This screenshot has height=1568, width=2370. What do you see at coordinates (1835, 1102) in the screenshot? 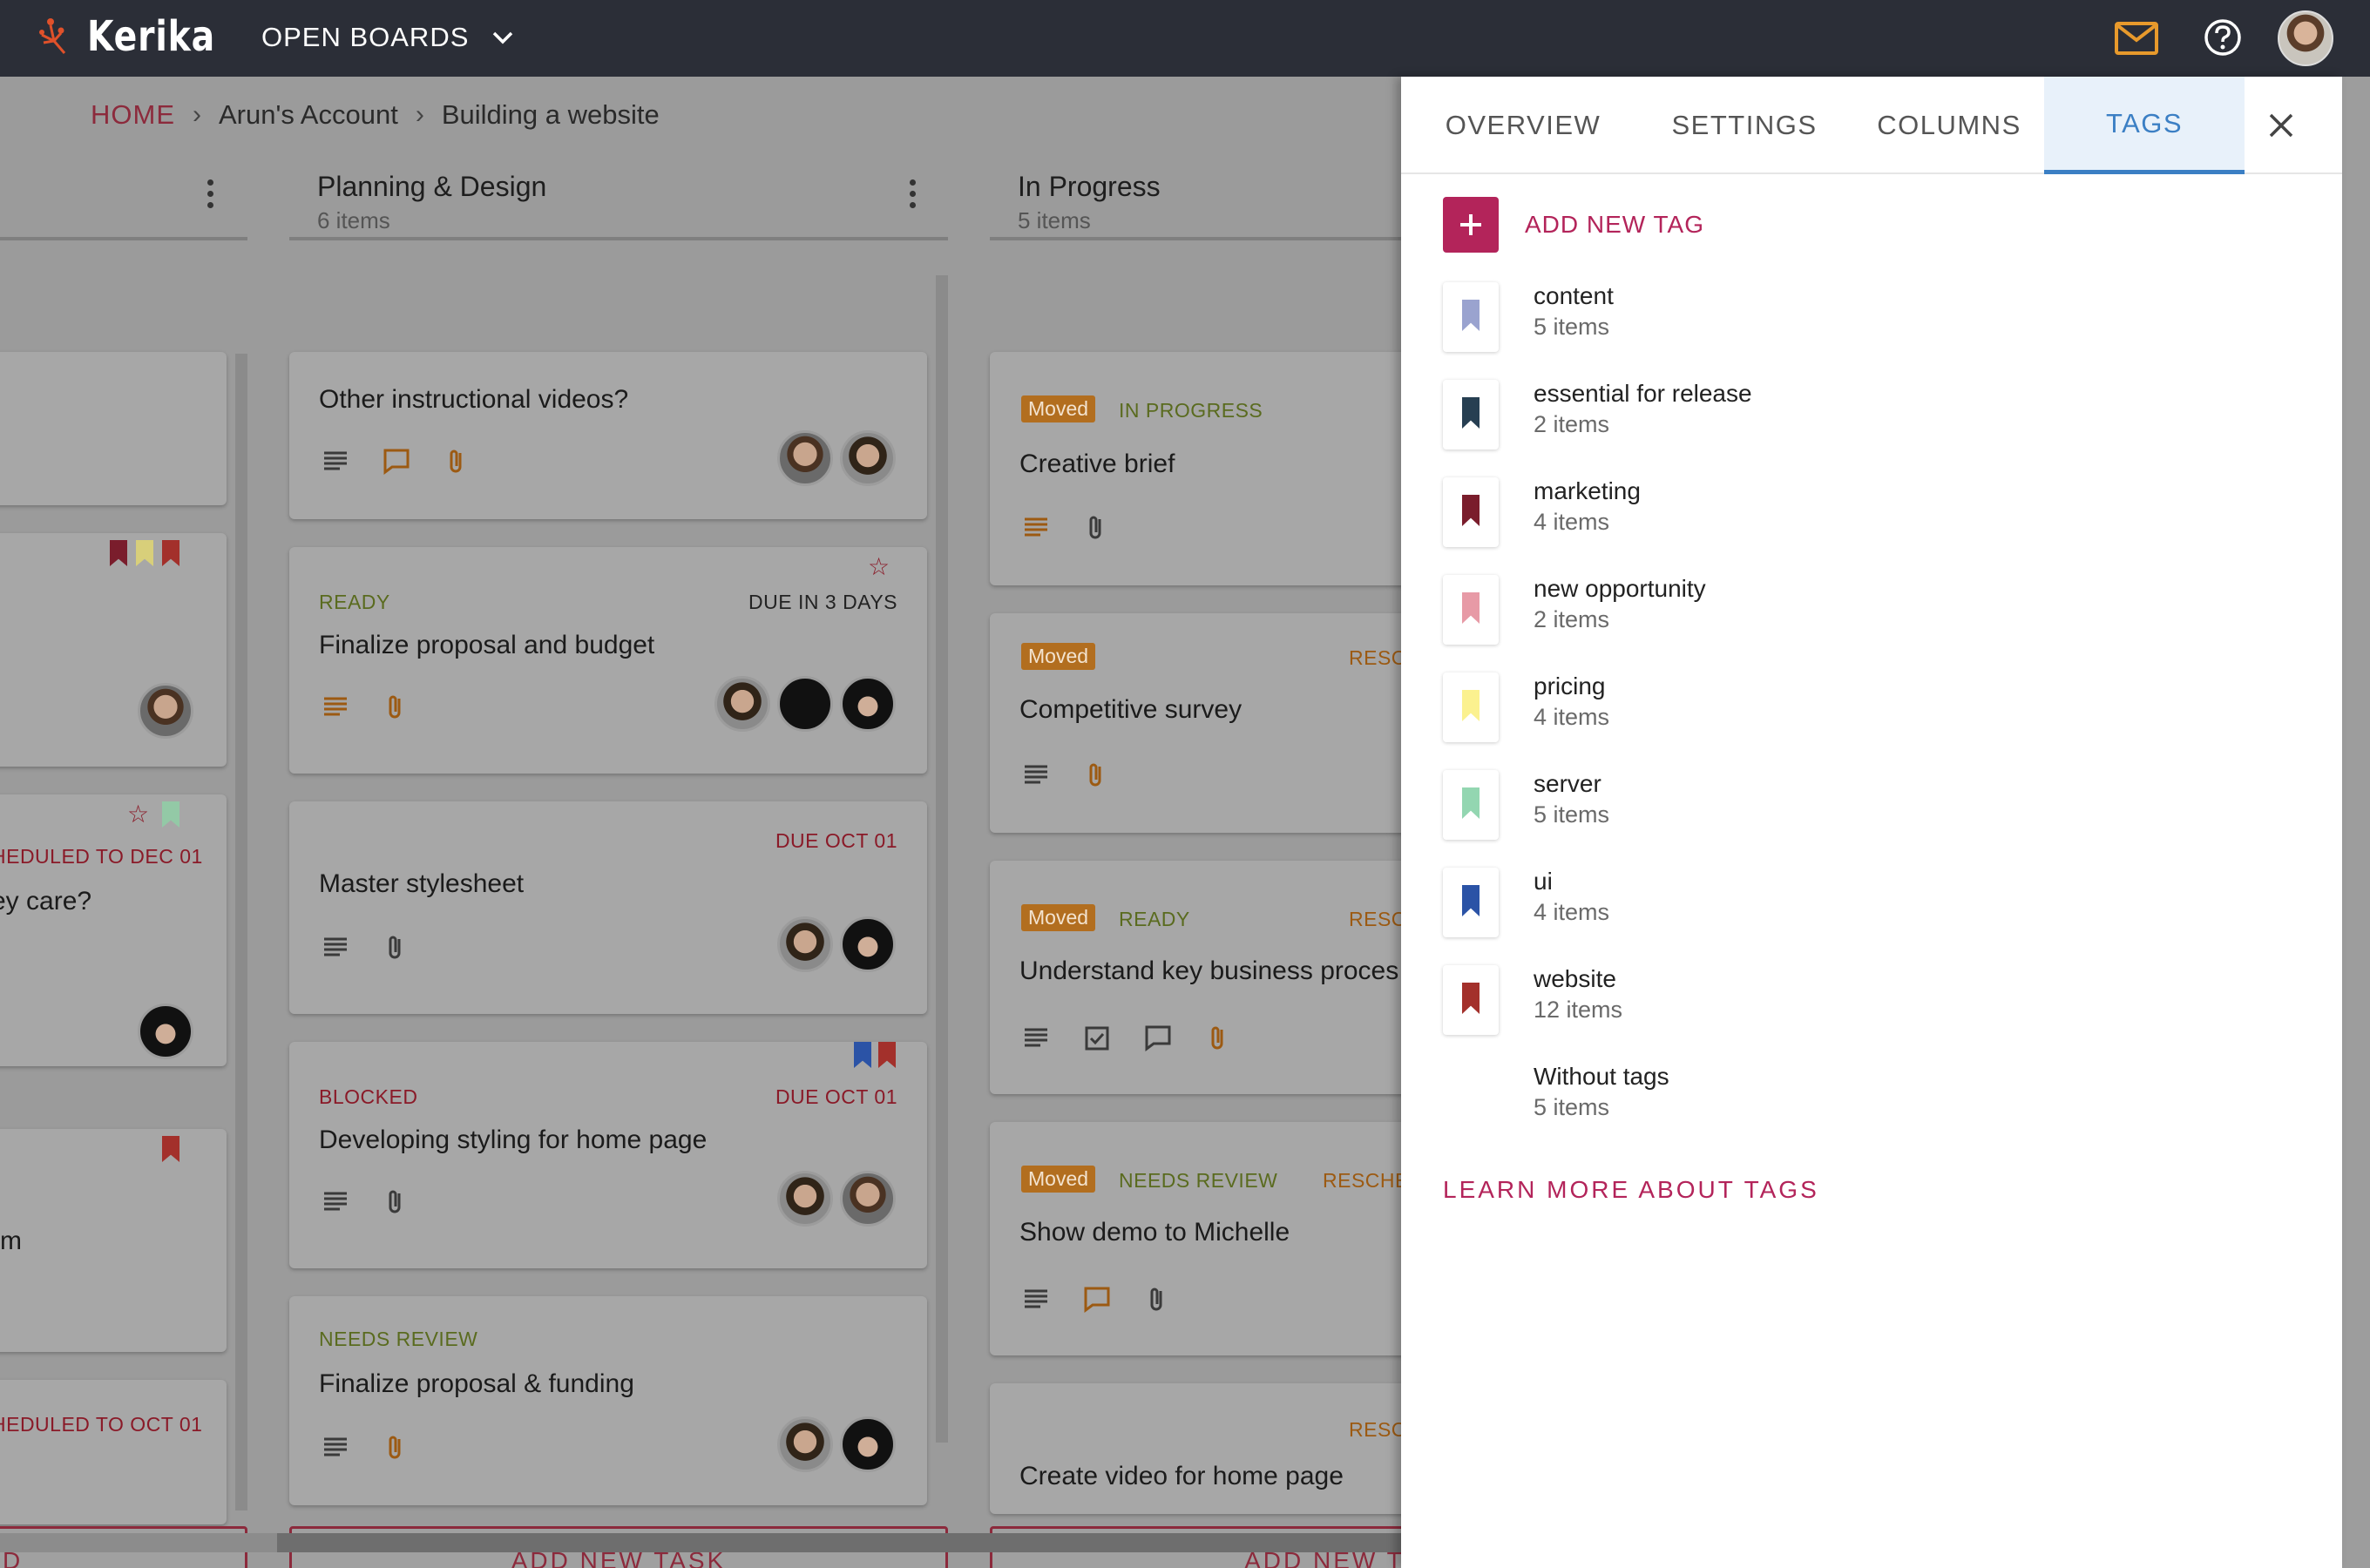
I see `tag-row: Without tags 5 items` at bounding box center [1835, 1102].